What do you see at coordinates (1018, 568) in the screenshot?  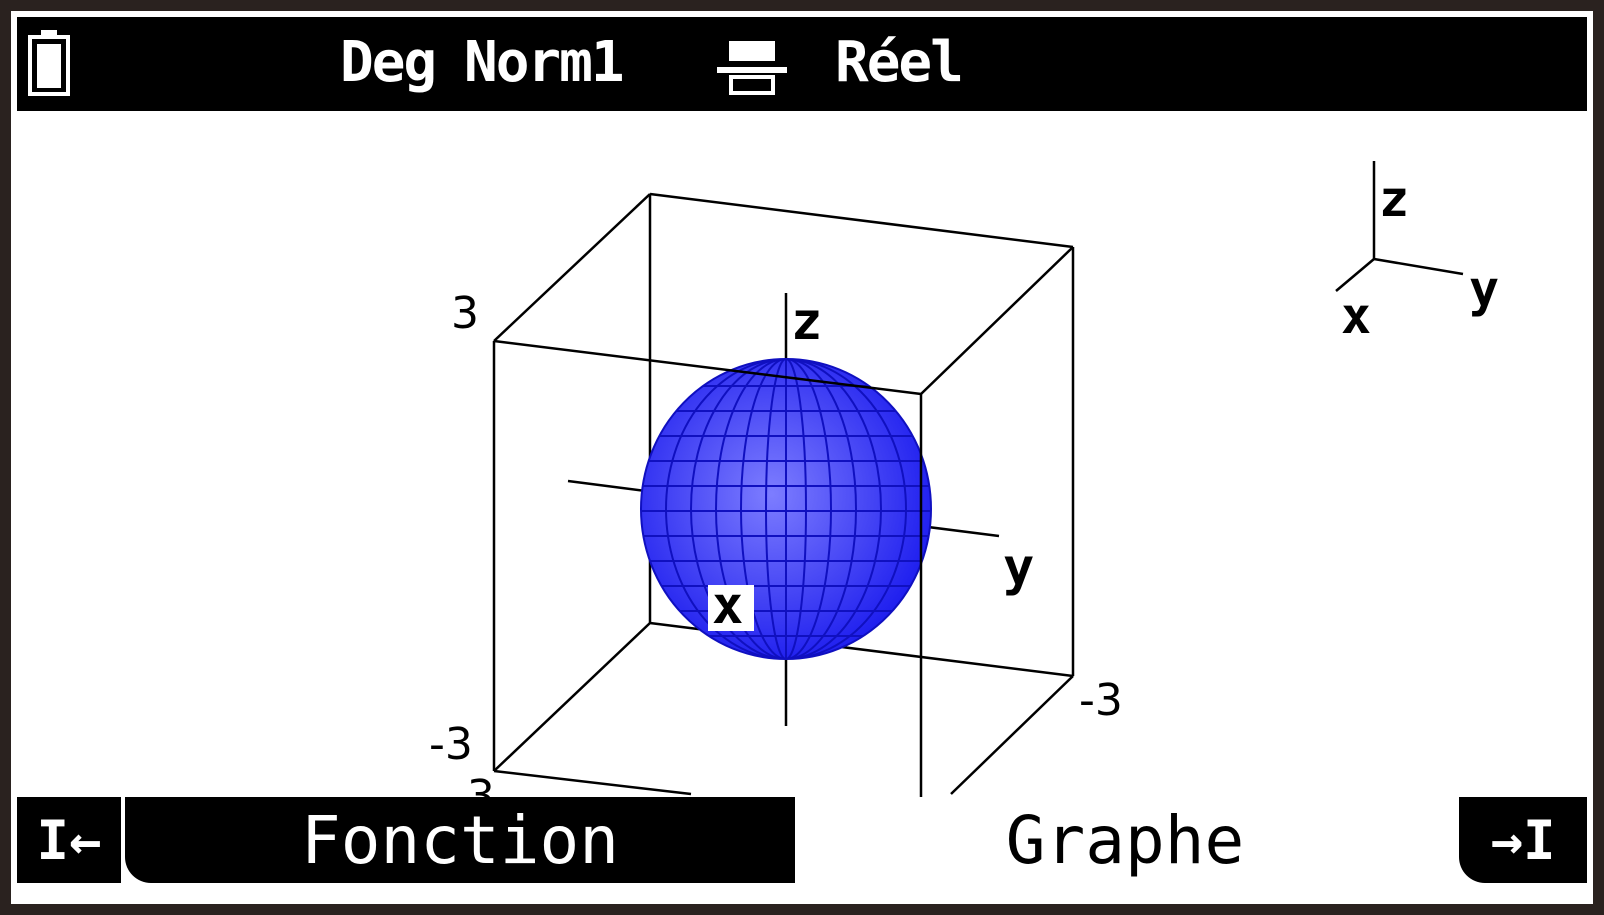 I see `axis-label-y: y` at bounding box center [1018, 568].